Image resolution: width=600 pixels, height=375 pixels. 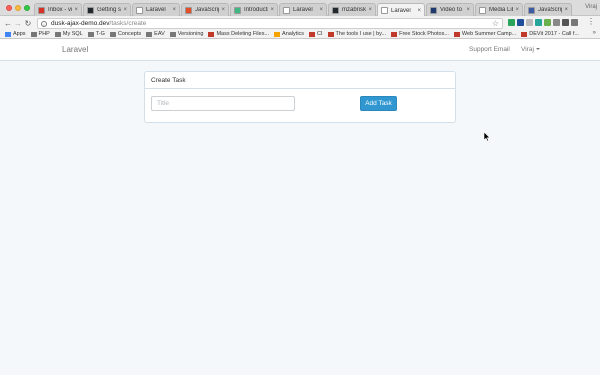 I want to click on address-bar: i dusk-ajax-demo.dev /tasks/create ☆, so click(x=270, y=23).